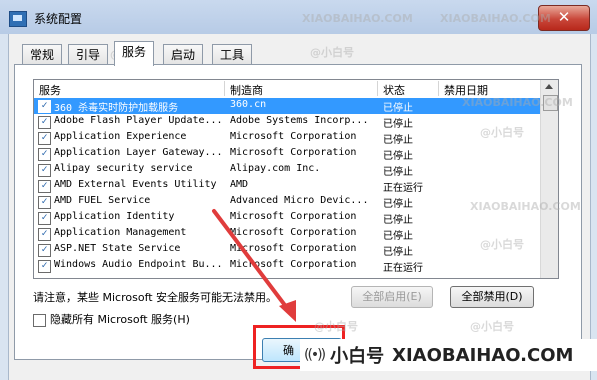 This screenshot has height=380, width=597. I want to click on tab-tools: 工具, so click(232, 54).